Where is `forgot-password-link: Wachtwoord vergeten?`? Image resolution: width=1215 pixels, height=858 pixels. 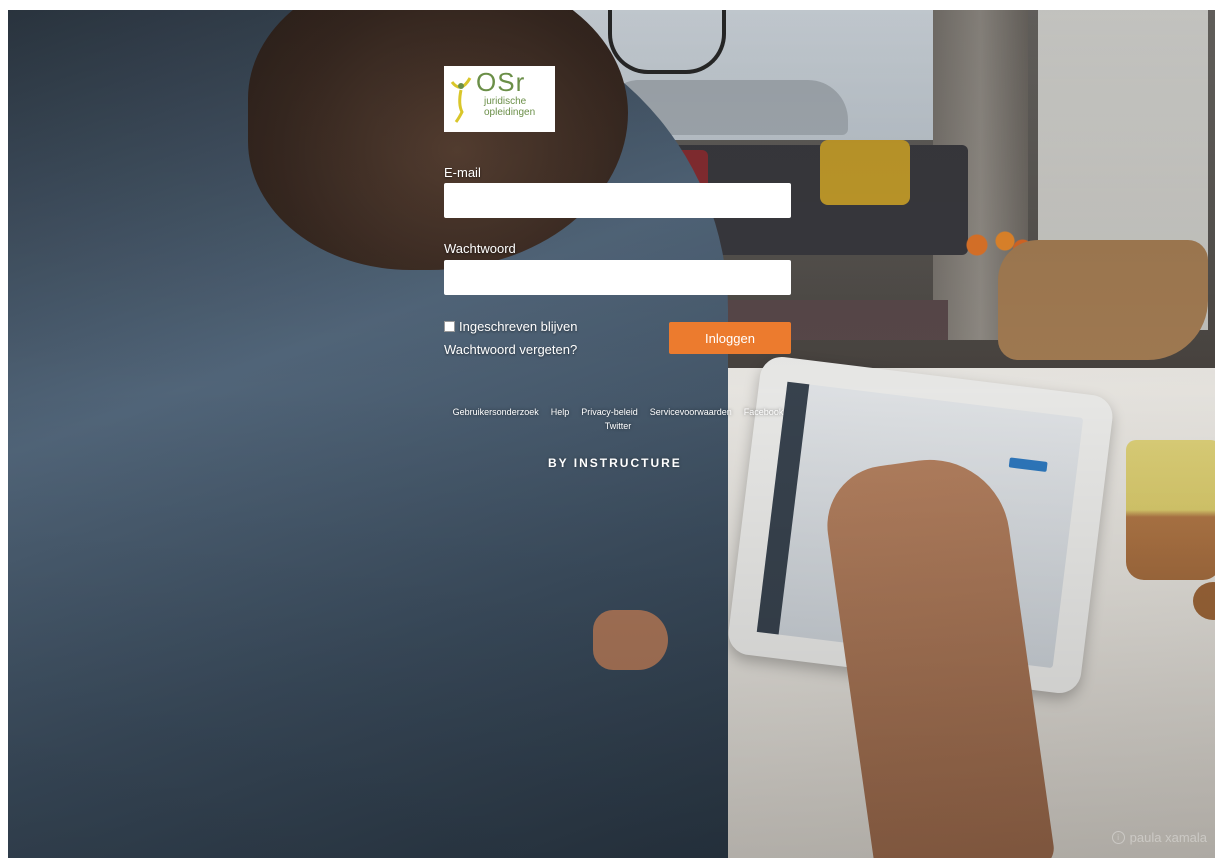 forgot-password-link: Wachtwoord vergeten? is located at coordinates (510, 349).